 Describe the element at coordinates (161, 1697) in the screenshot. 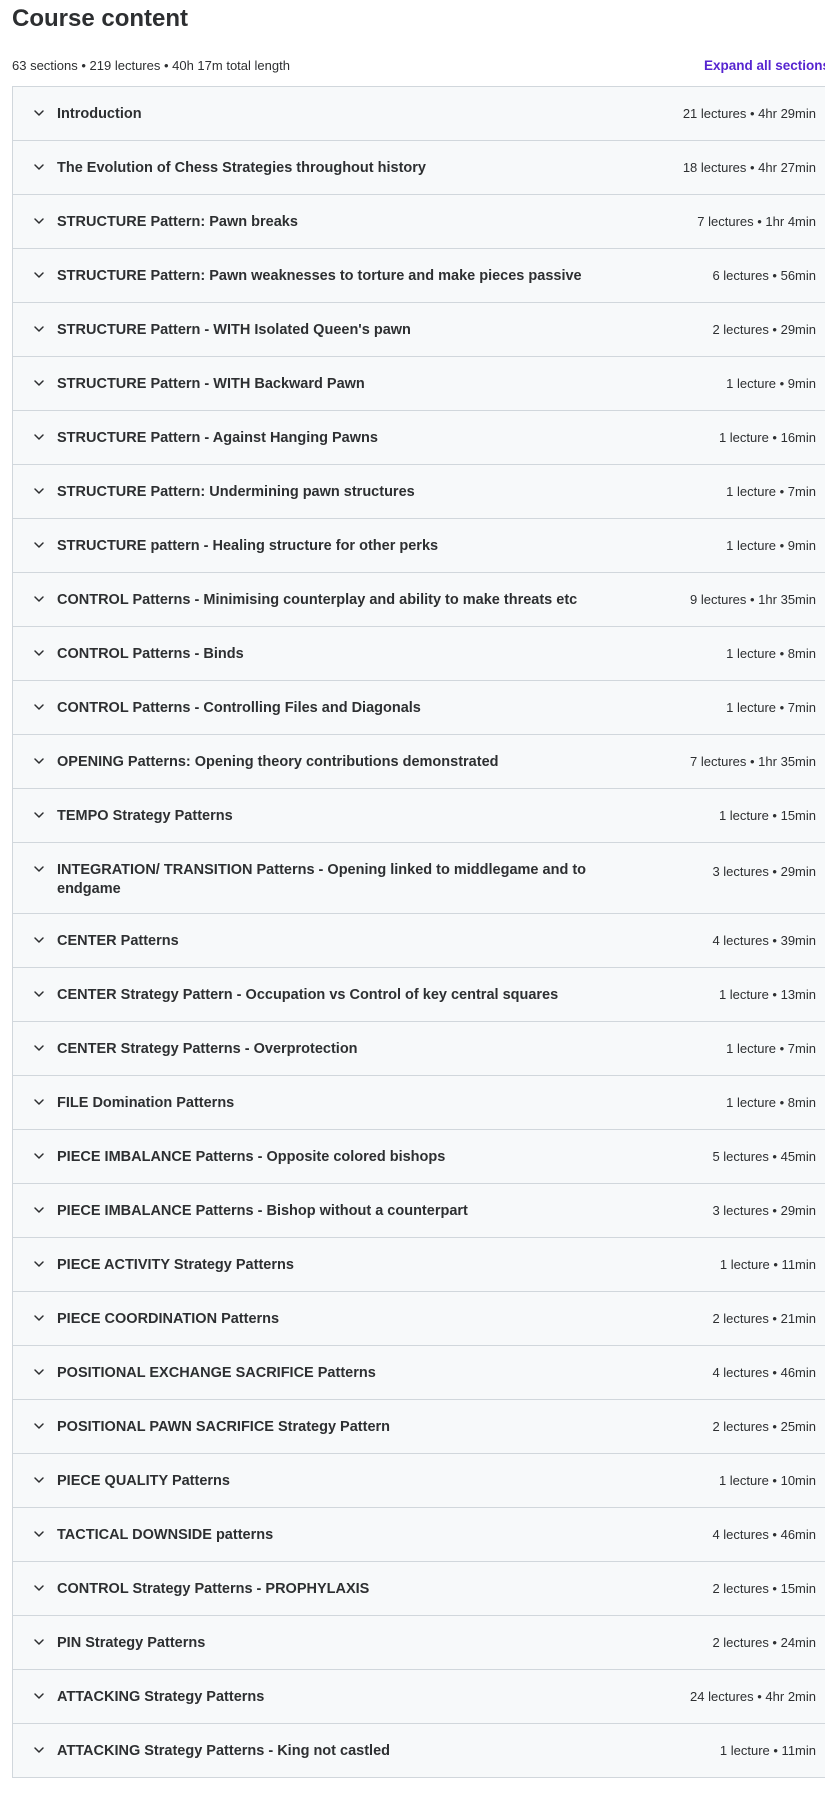

I see `section-title: ATTACKING Strategy Patterns` at that location.